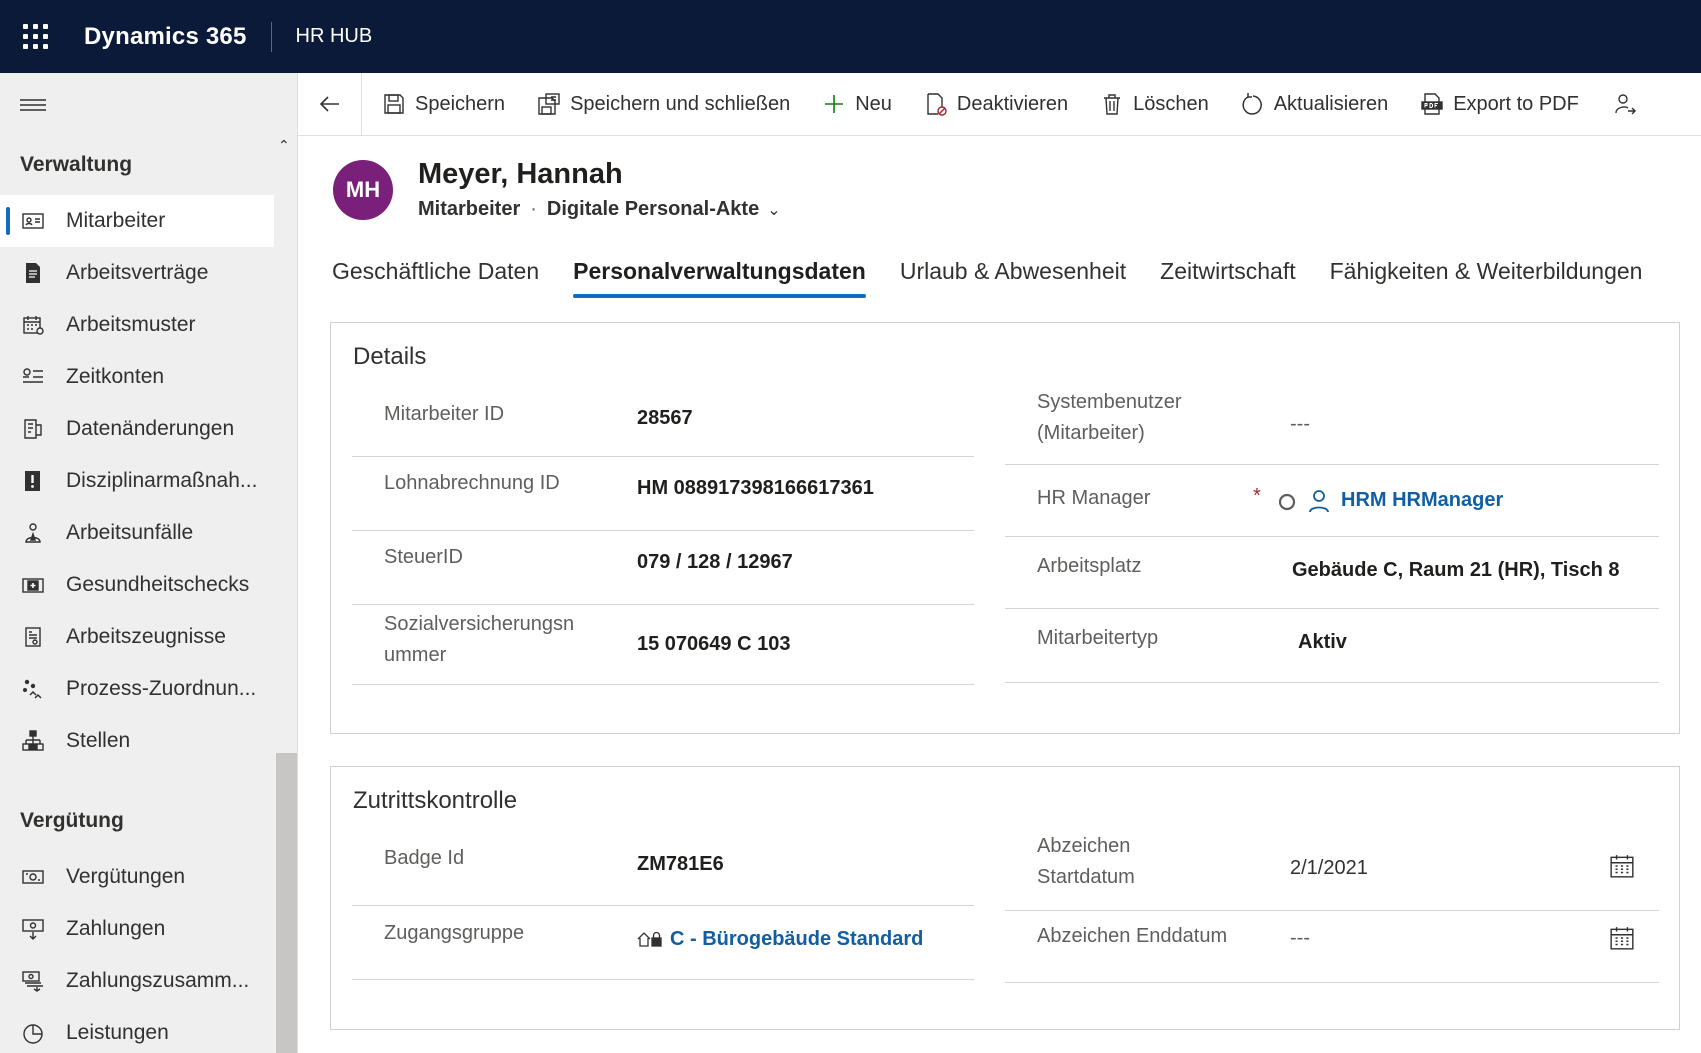 The height and width of the screenshot is (1053, 1701). What do you see at coordinates (680, 103) in the screenshot?
I see `save-and-close-label: Speichern und schließen` at bounding box center [680, 103].